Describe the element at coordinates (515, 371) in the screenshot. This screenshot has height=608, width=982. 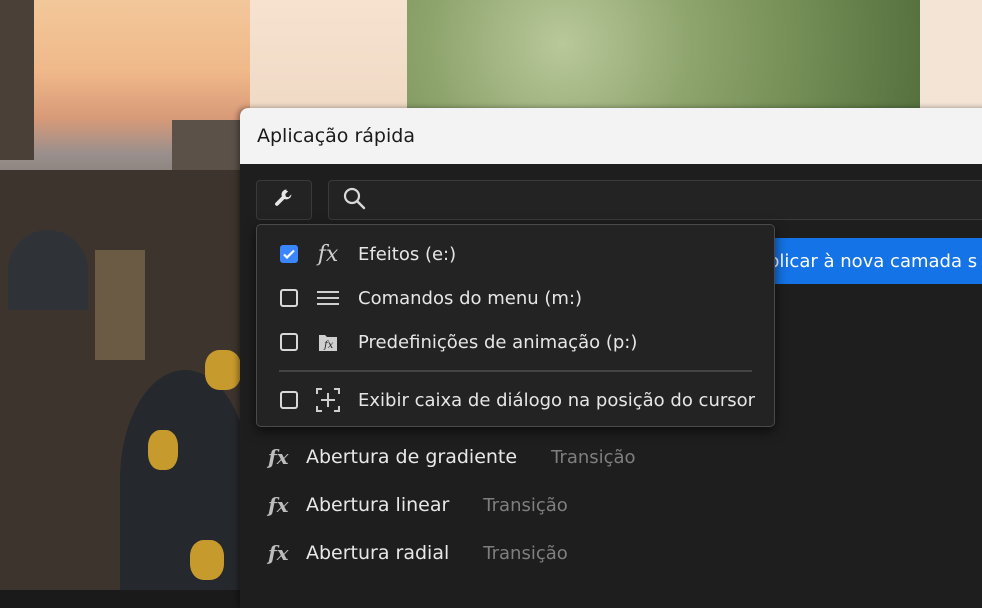
I see `dropdown-separator` at that location.